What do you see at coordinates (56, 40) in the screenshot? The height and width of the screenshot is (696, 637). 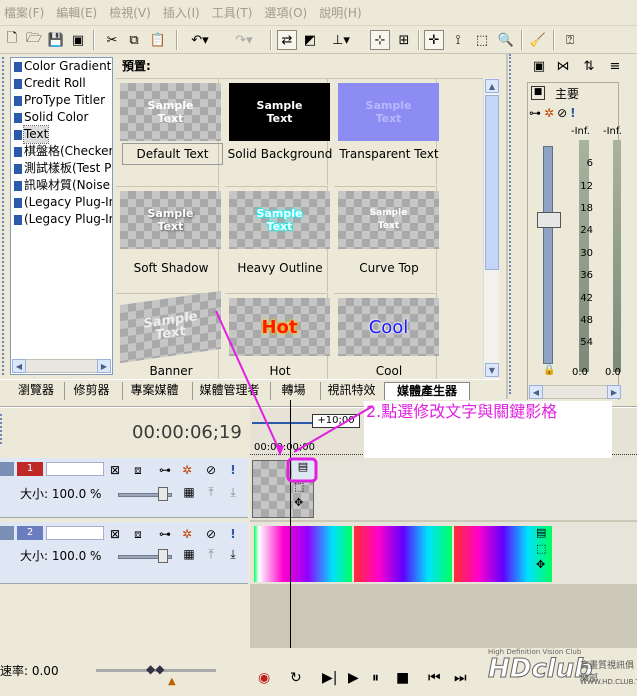 I see `save-icon: 💾` at bounding box center [56, 40].